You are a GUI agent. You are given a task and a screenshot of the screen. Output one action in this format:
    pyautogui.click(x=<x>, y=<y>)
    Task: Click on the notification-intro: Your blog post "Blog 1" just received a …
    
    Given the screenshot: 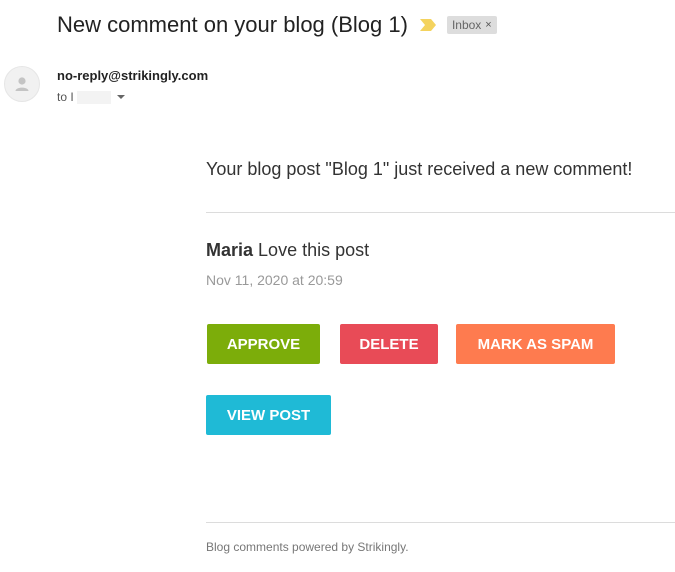 What is the action you would take?
    pyautogui.click(x=419, y=169)
    